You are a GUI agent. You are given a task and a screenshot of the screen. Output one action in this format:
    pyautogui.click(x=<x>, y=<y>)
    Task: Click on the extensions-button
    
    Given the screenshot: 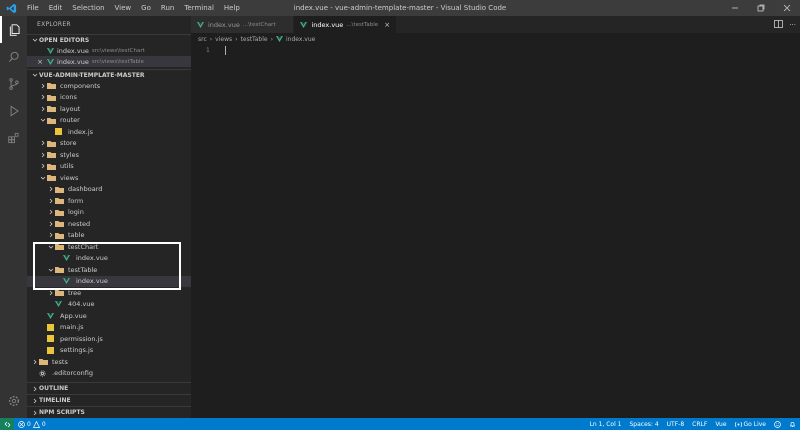 What is the action you would take?
    pyautogui.click(x=13, y=137)
    